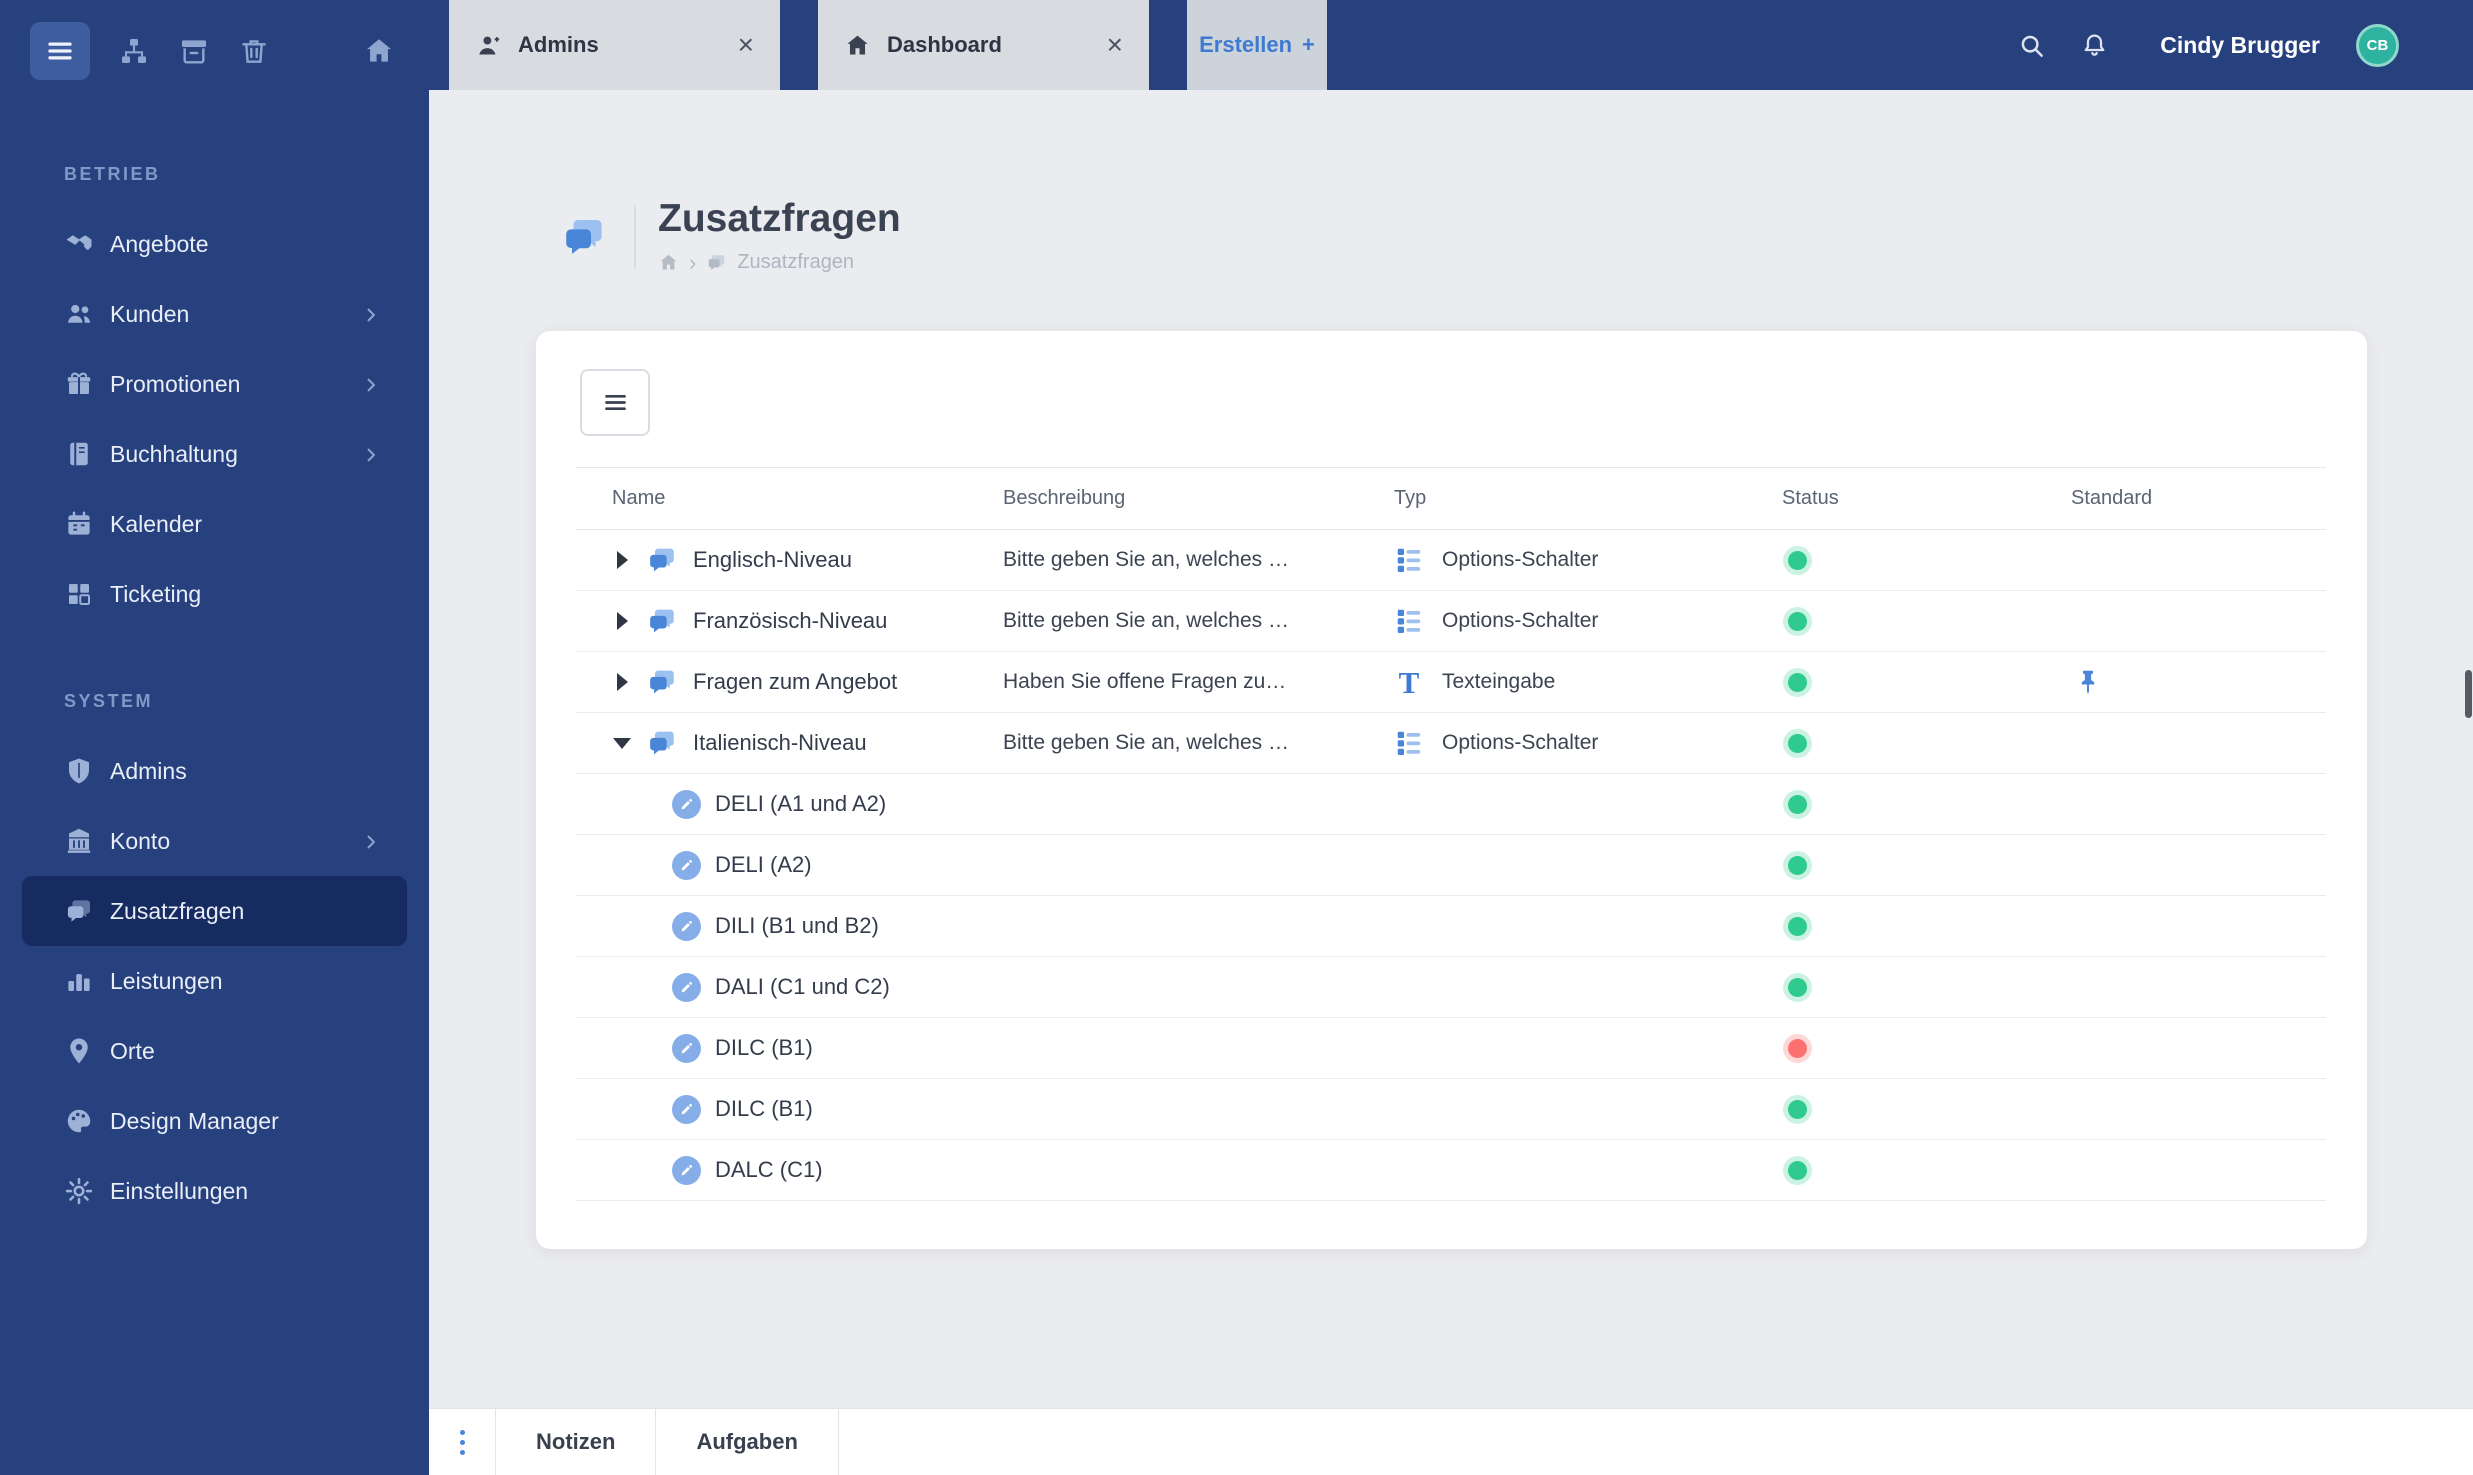  I want to click on sidebar-item-orte: Orte, so click(214, 1051).